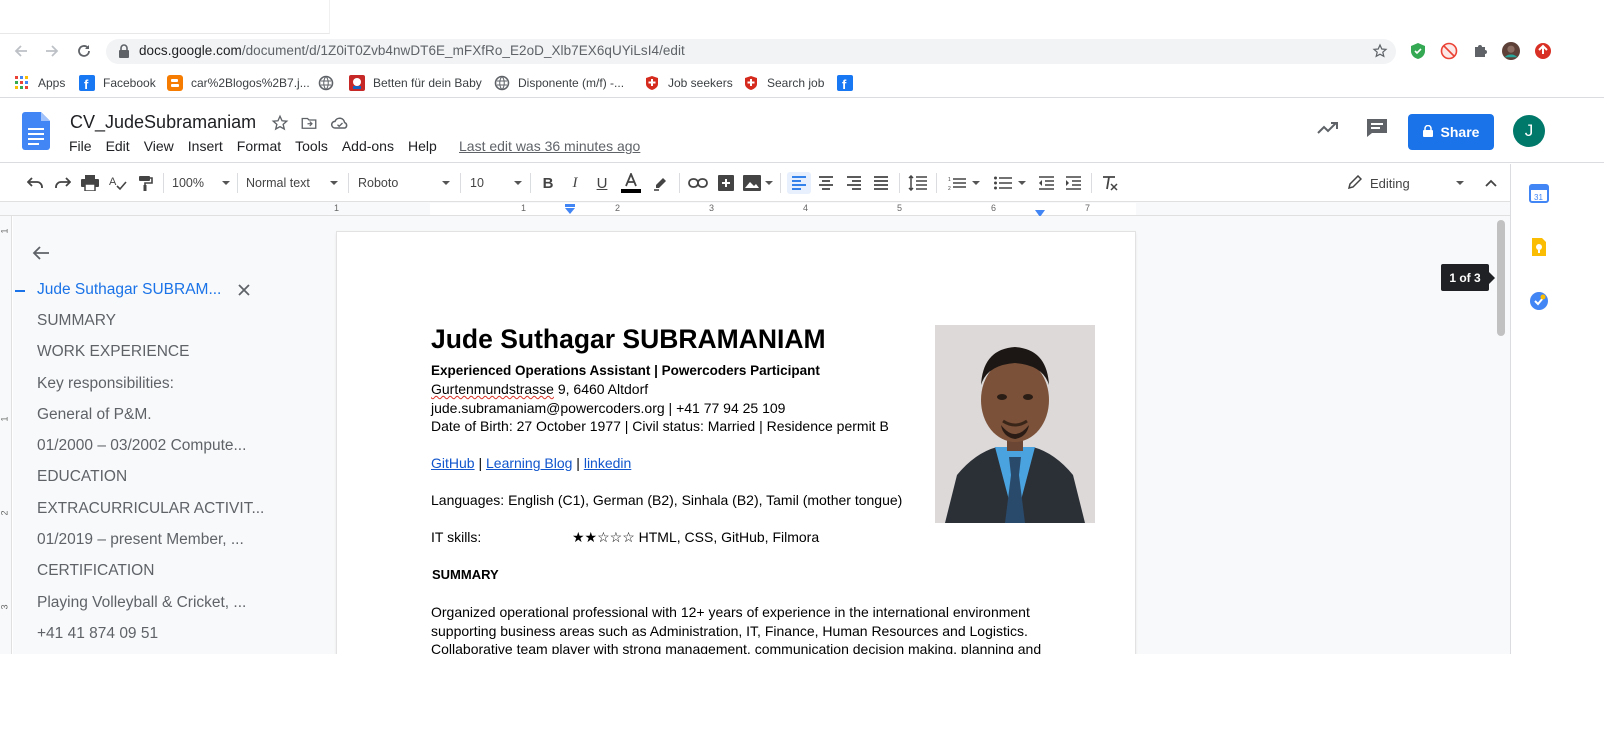  I want to click on bold-button: B, so click(548, 183).